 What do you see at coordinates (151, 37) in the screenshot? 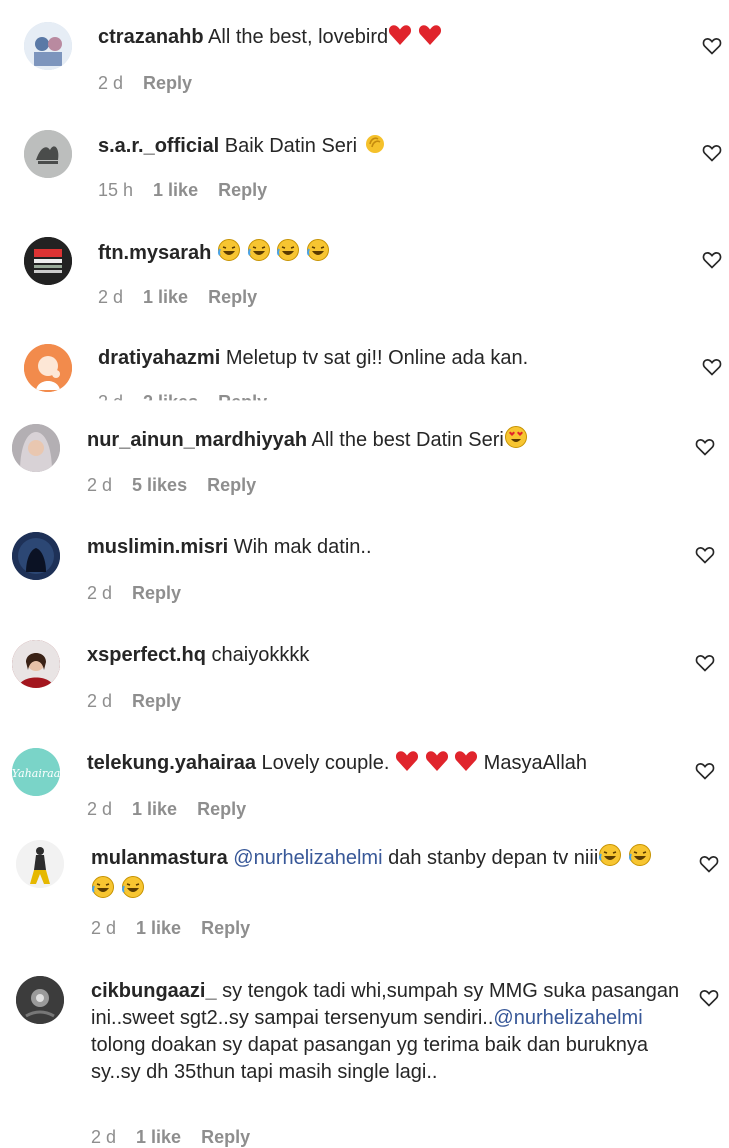
I see `comment-username: ctrazanahb` at bounding box center [151, 37].